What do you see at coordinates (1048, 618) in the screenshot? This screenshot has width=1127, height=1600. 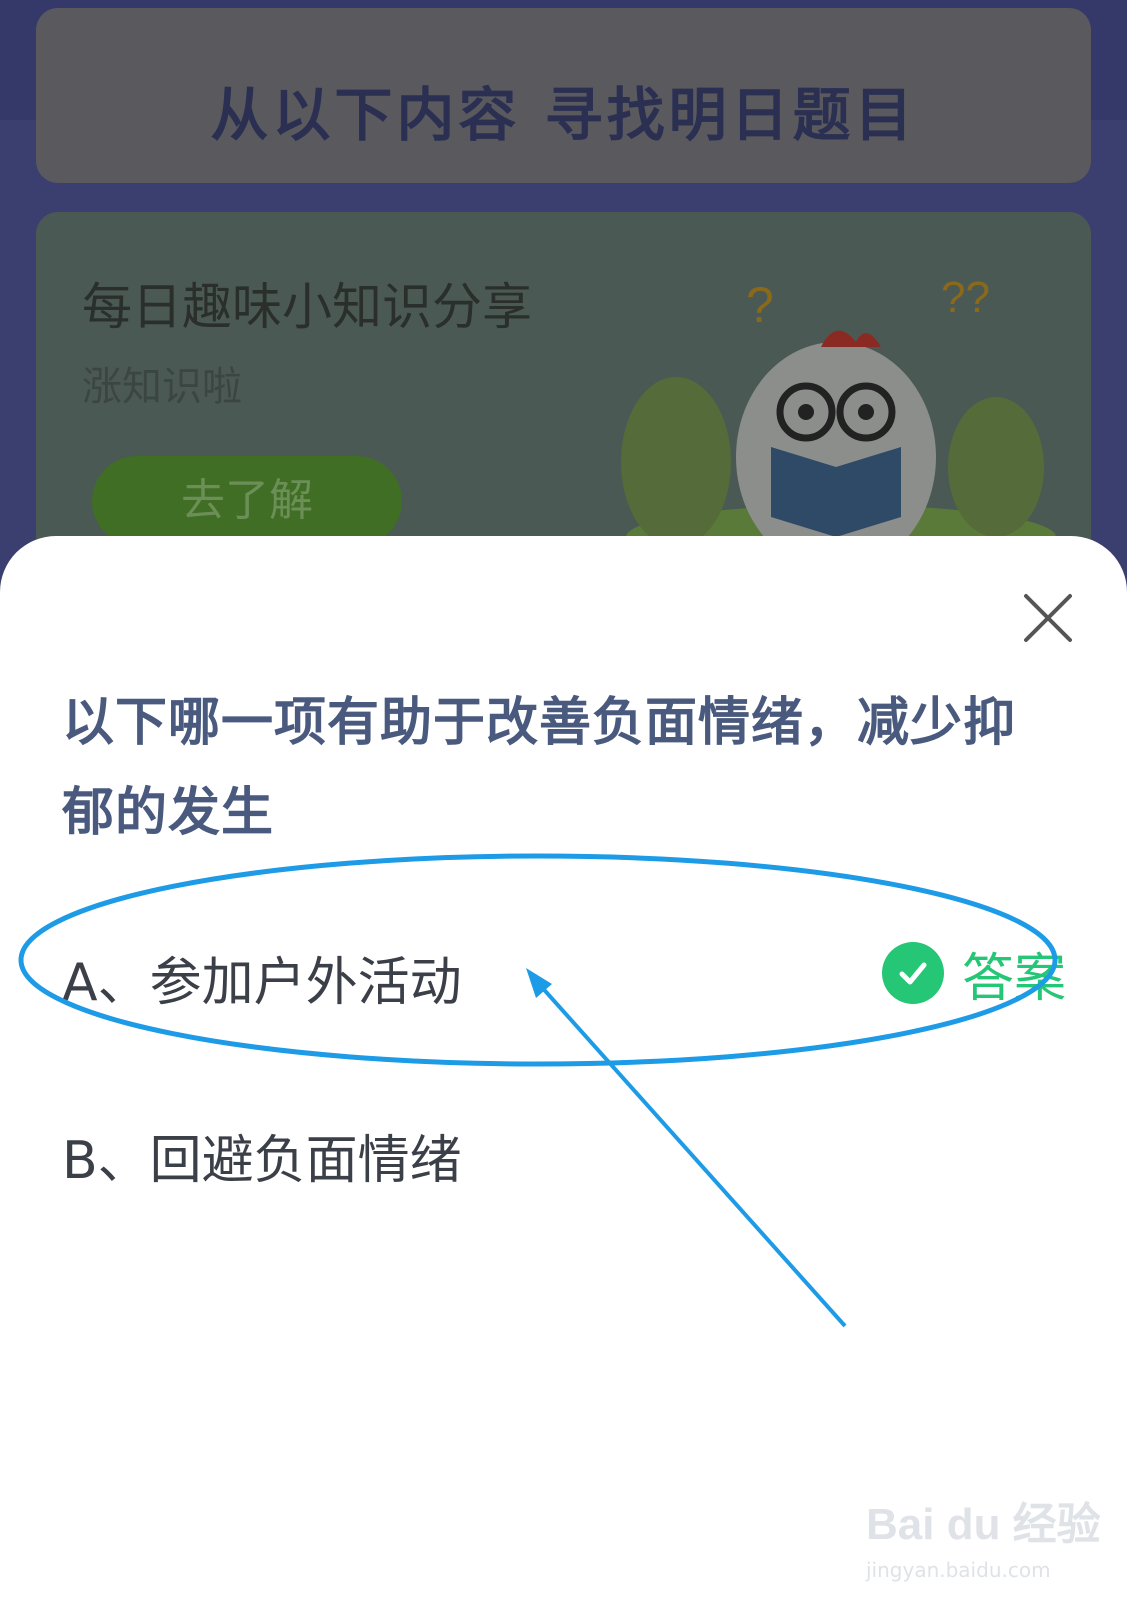 I see `close-icon` at bounding box center [1048, 618].